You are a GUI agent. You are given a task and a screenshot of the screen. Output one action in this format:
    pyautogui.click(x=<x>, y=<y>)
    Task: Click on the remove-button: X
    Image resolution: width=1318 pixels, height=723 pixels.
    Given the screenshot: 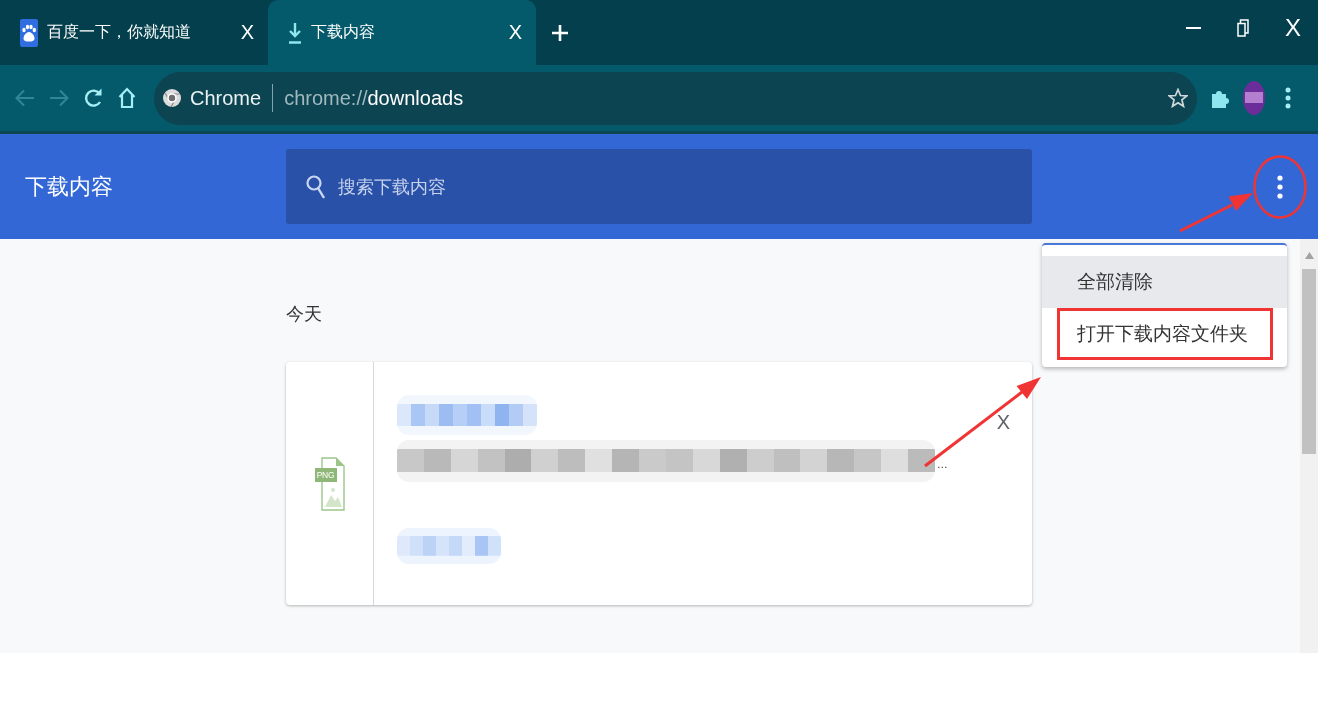 What is the action you would take?
    pyautogui.click(x=1003, y=422)
    